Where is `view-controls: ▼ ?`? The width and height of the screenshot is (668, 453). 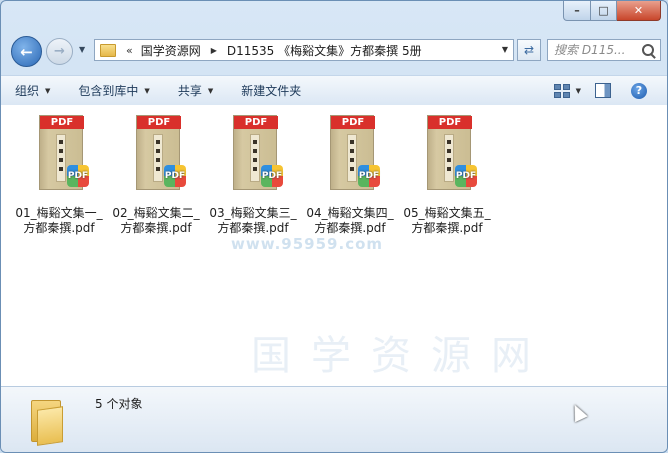 view-controls: ▼ ? is located at coordinates (610, 90).